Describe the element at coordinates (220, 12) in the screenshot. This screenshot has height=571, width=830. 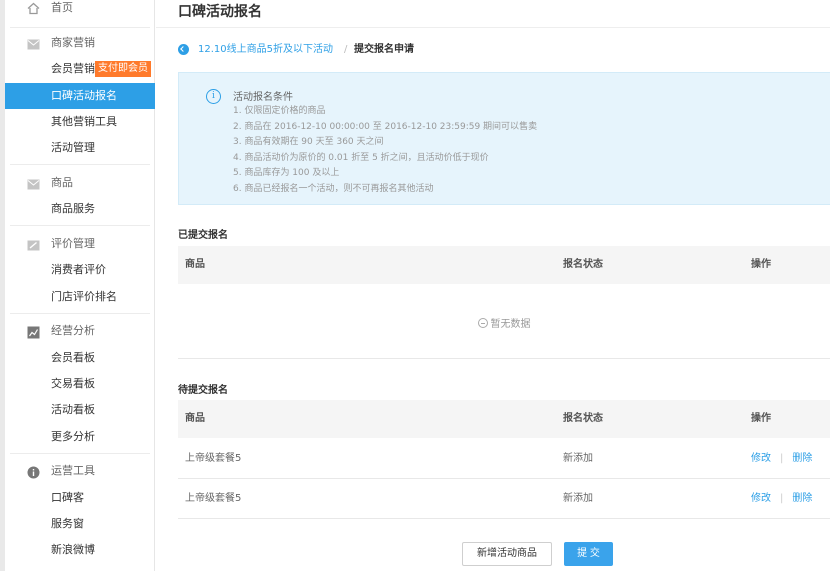
I see `page-title: 口碑活动报名` at that location.